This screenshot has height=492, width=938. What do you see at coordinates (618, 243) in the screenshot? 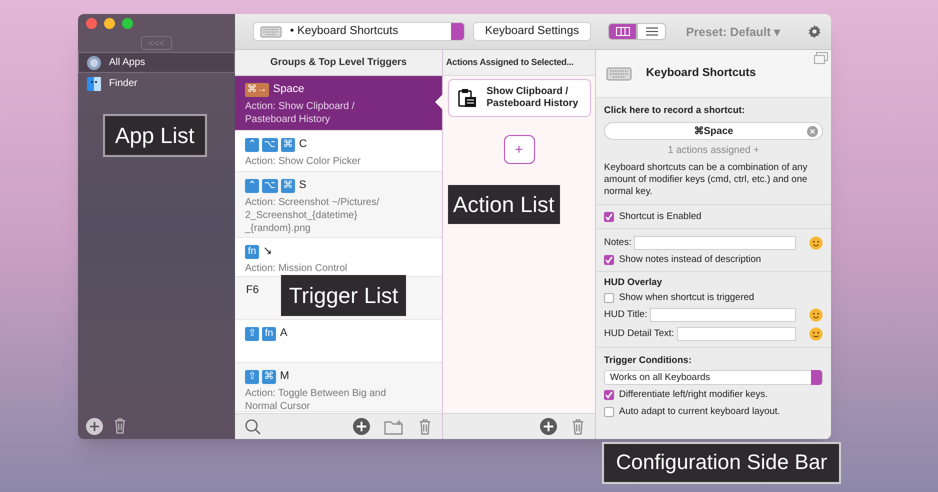
I see `field-label: Notes:` at bounding box center [618, 243].